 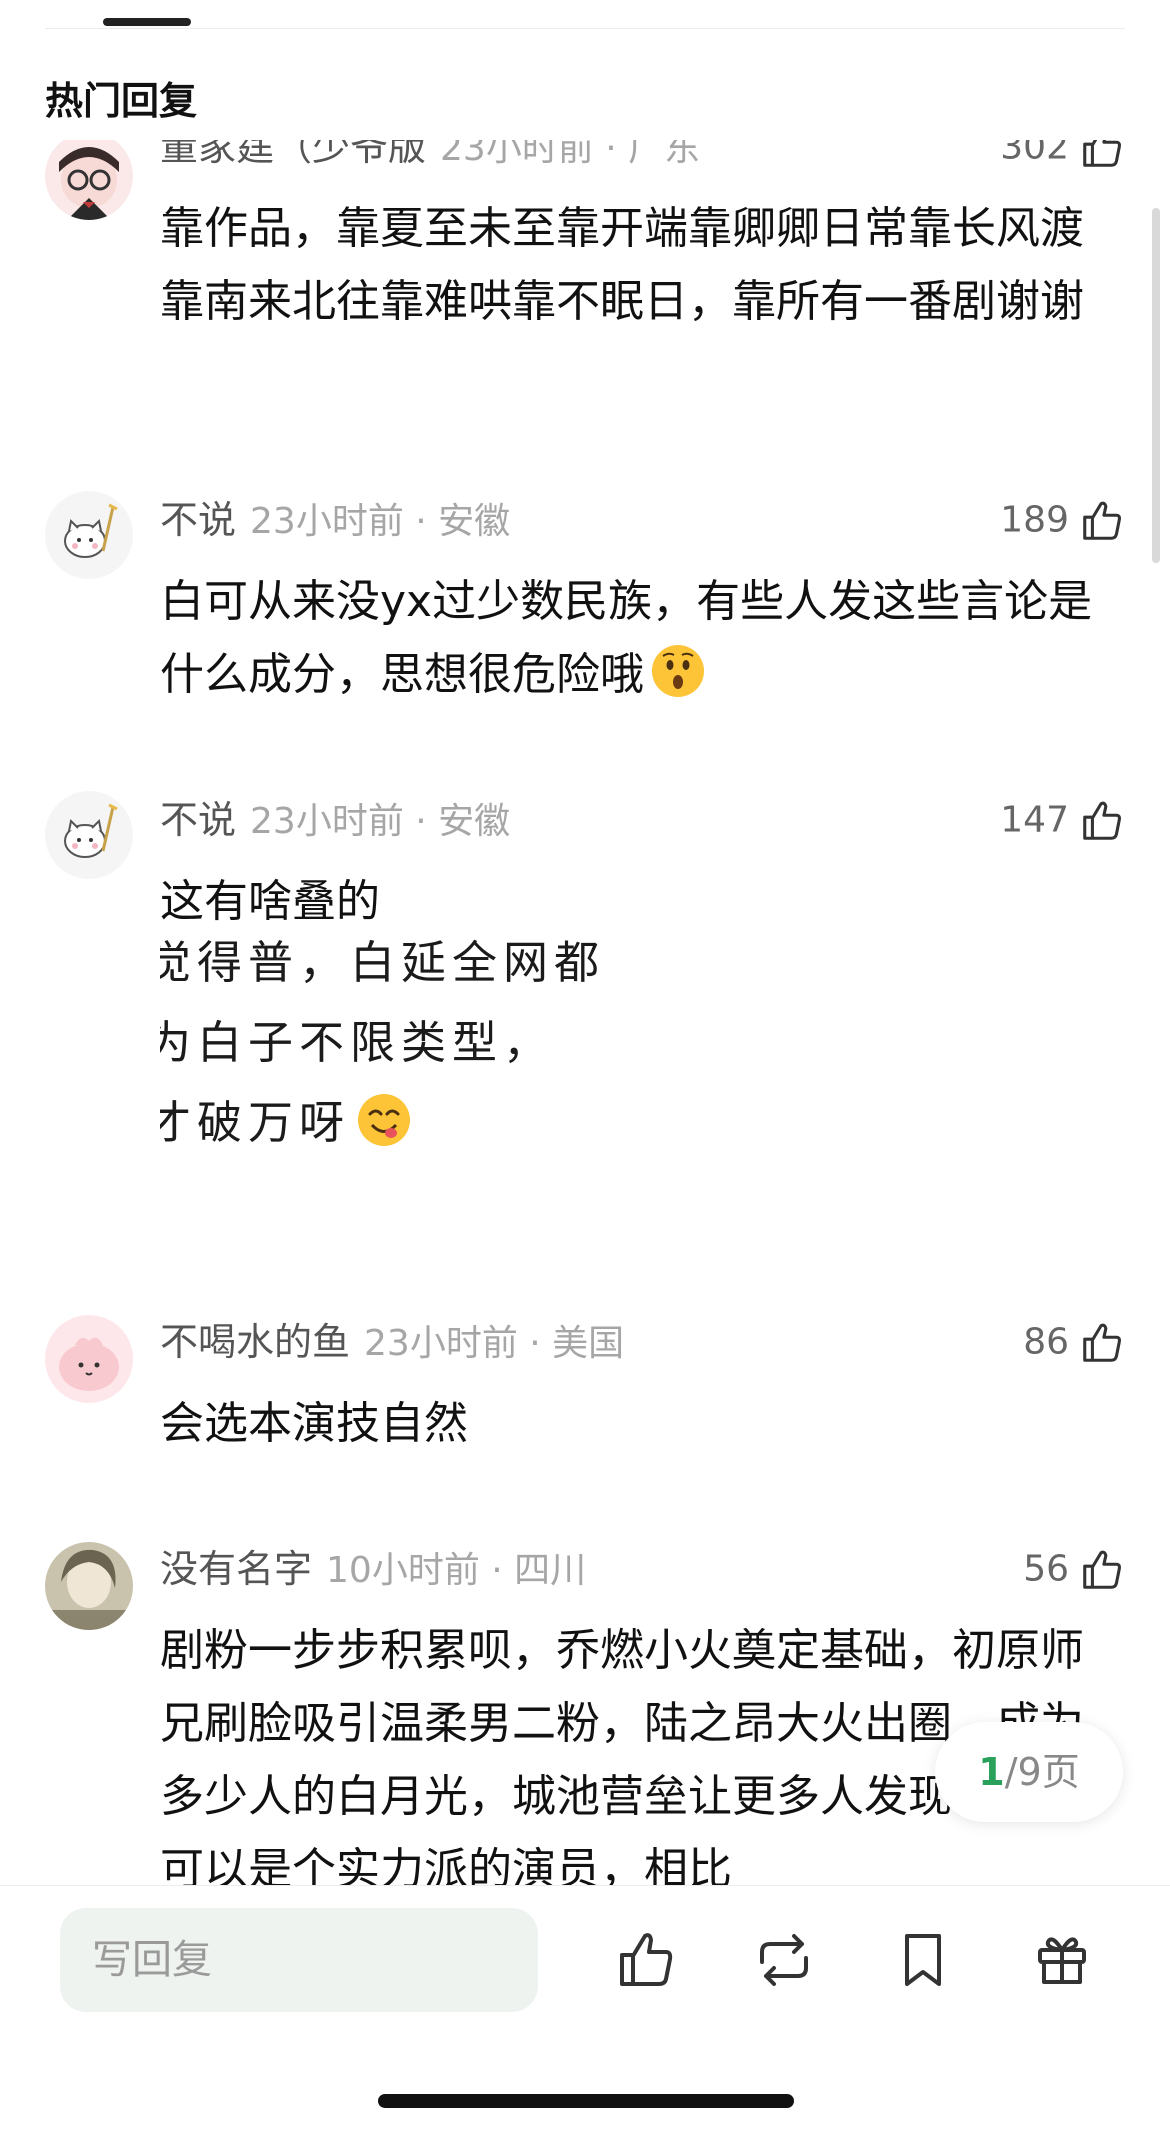 I want to click on like-count: 302, so click(x=1034, y=154).